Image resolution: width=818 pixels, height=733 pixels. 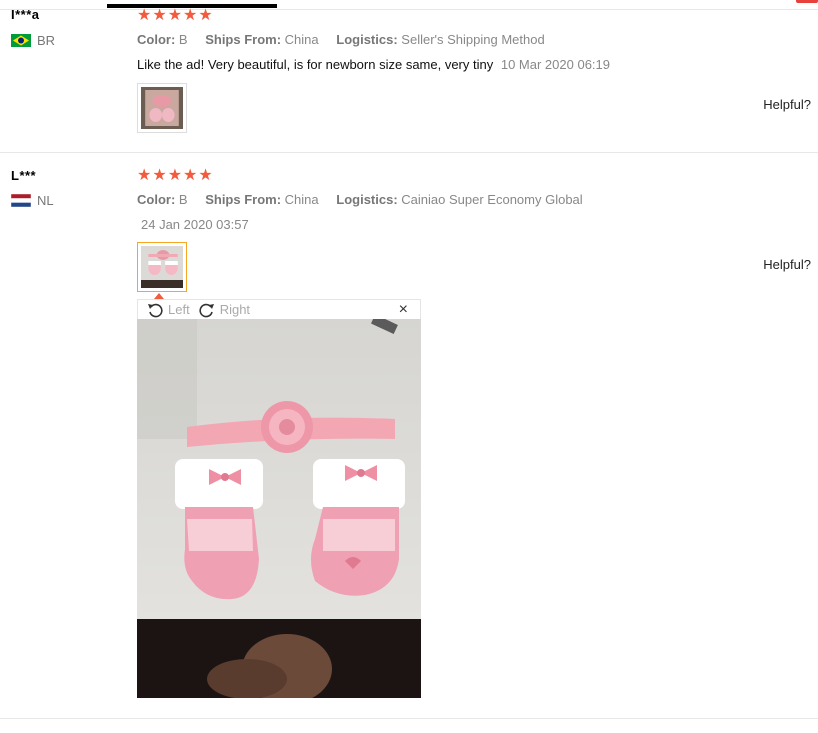 What do you see at coordinates (473, 39) in the screenshot?
I see `attr-value: Seller's Shipping Method` at bounding box center [473, 39].